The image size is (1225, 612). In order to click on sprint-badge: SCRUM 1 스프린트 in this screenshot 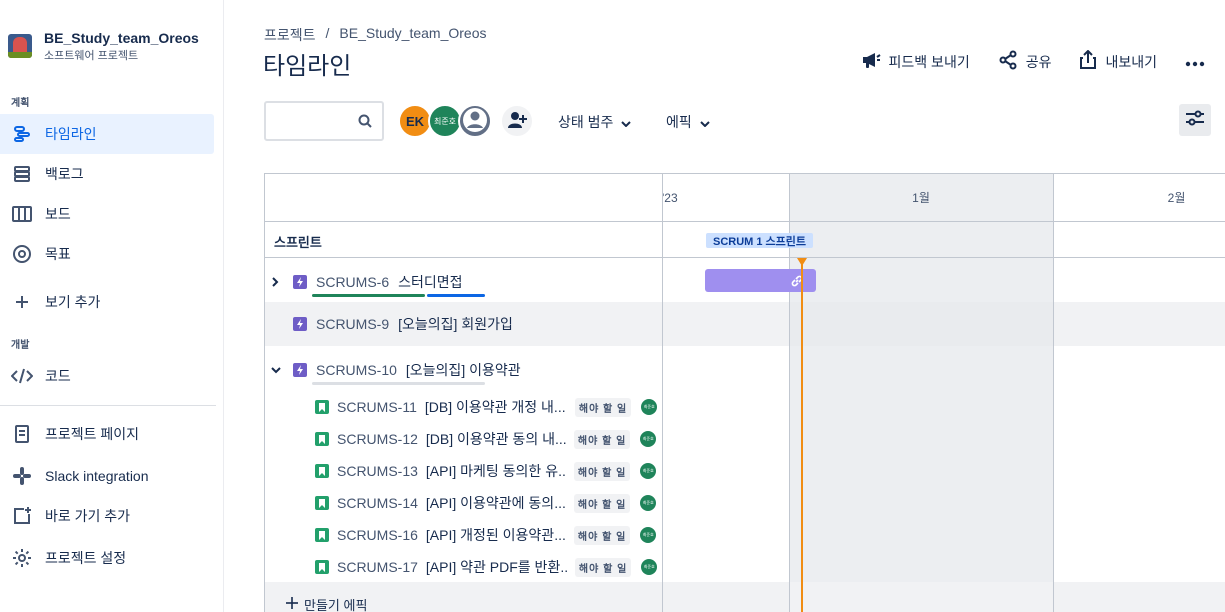, I will do `click(760, 240)`.